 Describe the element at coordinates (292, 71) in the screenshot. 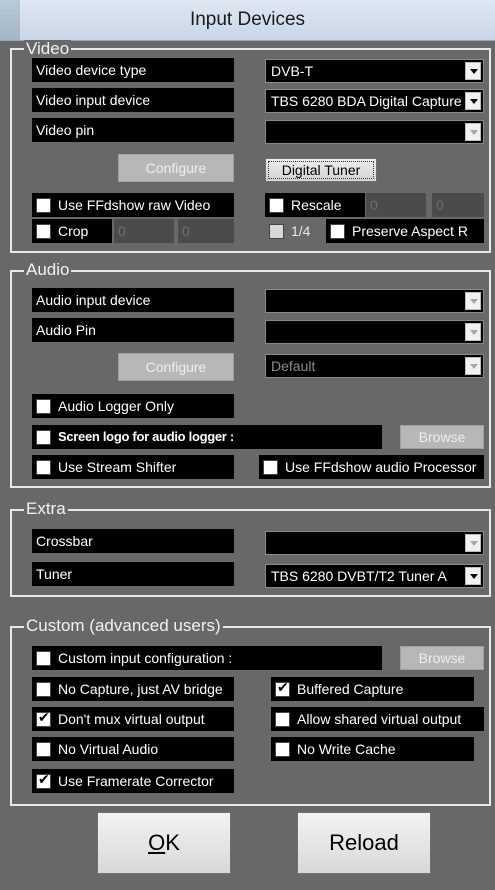

I see `video-device-type-value: DVB-T` at that location.